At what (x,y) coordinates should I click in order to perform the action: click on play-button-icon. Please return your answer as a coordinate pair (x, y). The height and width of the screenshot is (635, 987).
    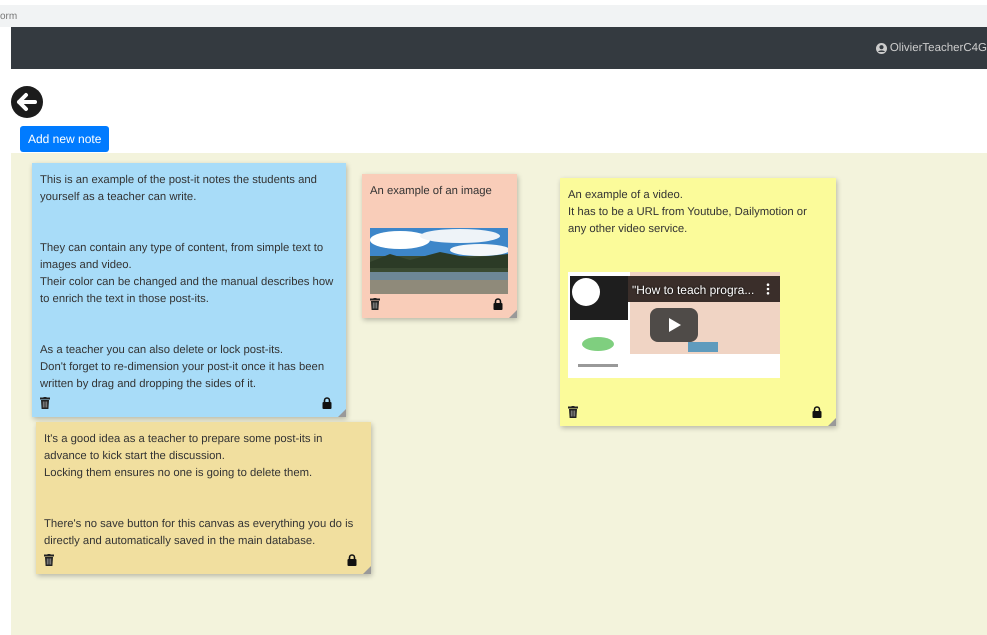
    Looking at the image, I should click on (674, 325).